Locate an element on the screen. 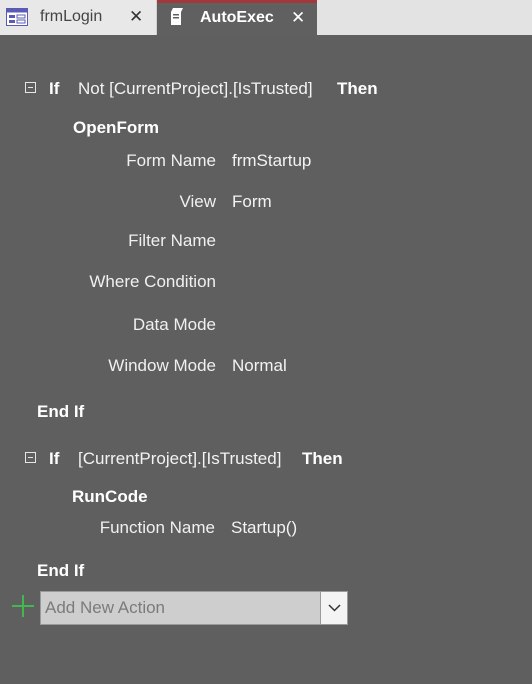 Image resolution: width=532 pixels, height=684 pixels. add-new-action-combo: Add New Action is located at coordinates (194, 608).